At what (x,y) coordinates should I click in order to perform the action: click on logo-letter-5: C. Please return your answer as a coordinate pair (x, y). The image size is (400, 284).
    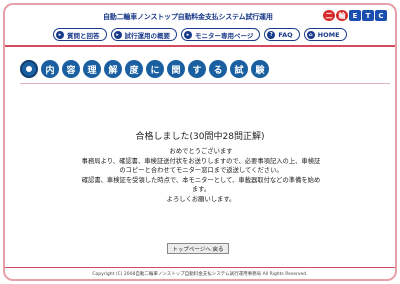
    Looking at the image, I should click on (381, 15).